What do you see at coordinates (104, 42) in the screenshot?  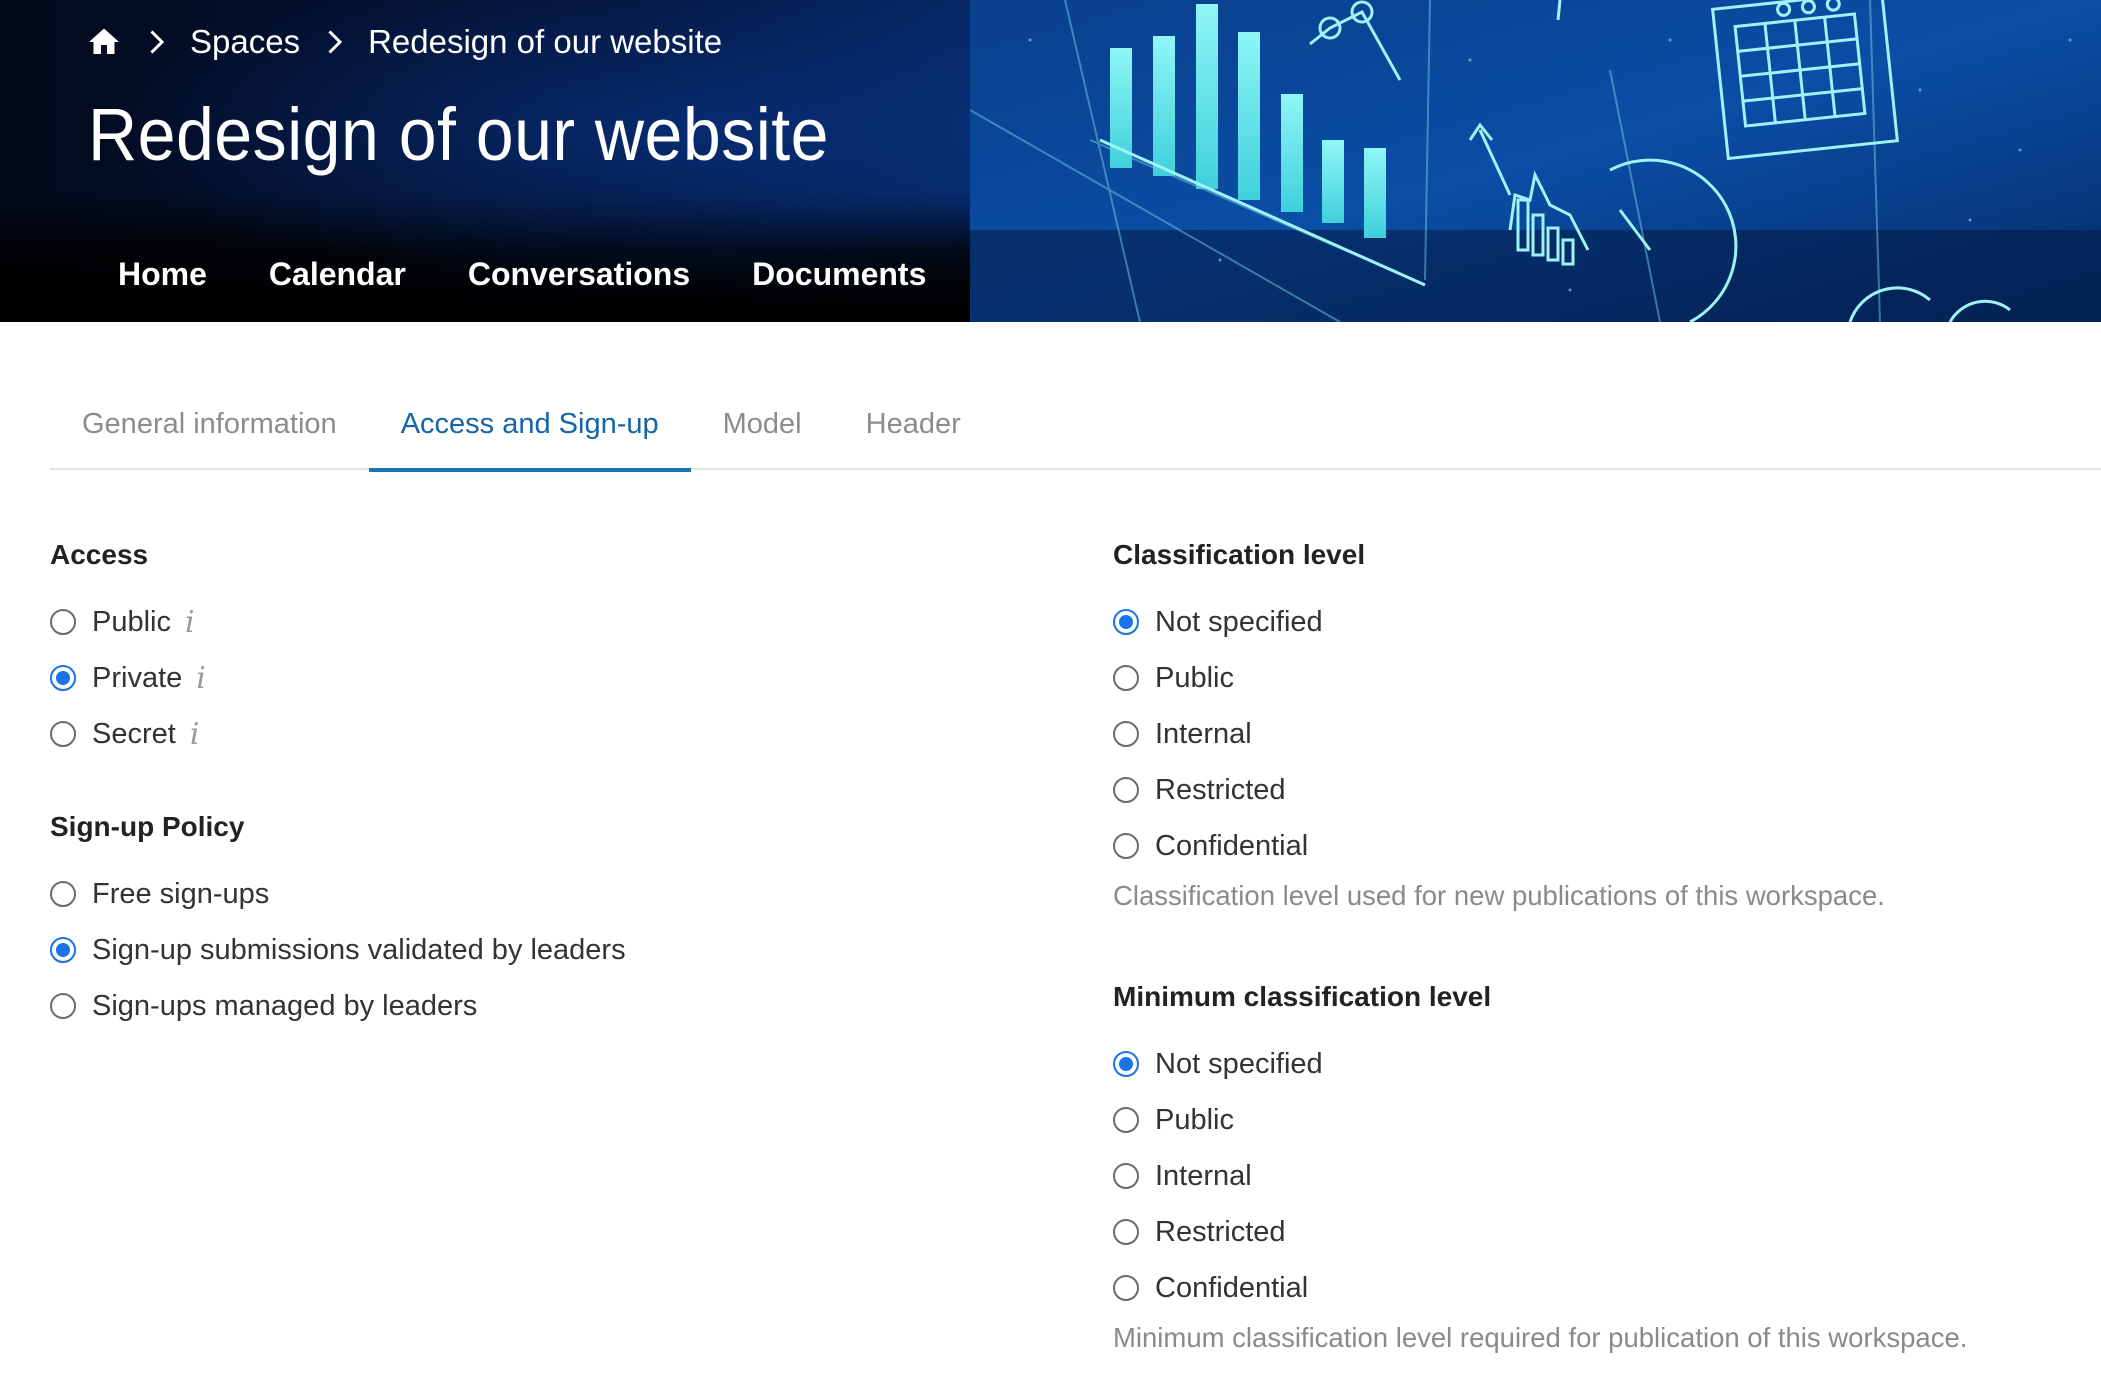 I see `home-icon` at bounding box center [104, 42].